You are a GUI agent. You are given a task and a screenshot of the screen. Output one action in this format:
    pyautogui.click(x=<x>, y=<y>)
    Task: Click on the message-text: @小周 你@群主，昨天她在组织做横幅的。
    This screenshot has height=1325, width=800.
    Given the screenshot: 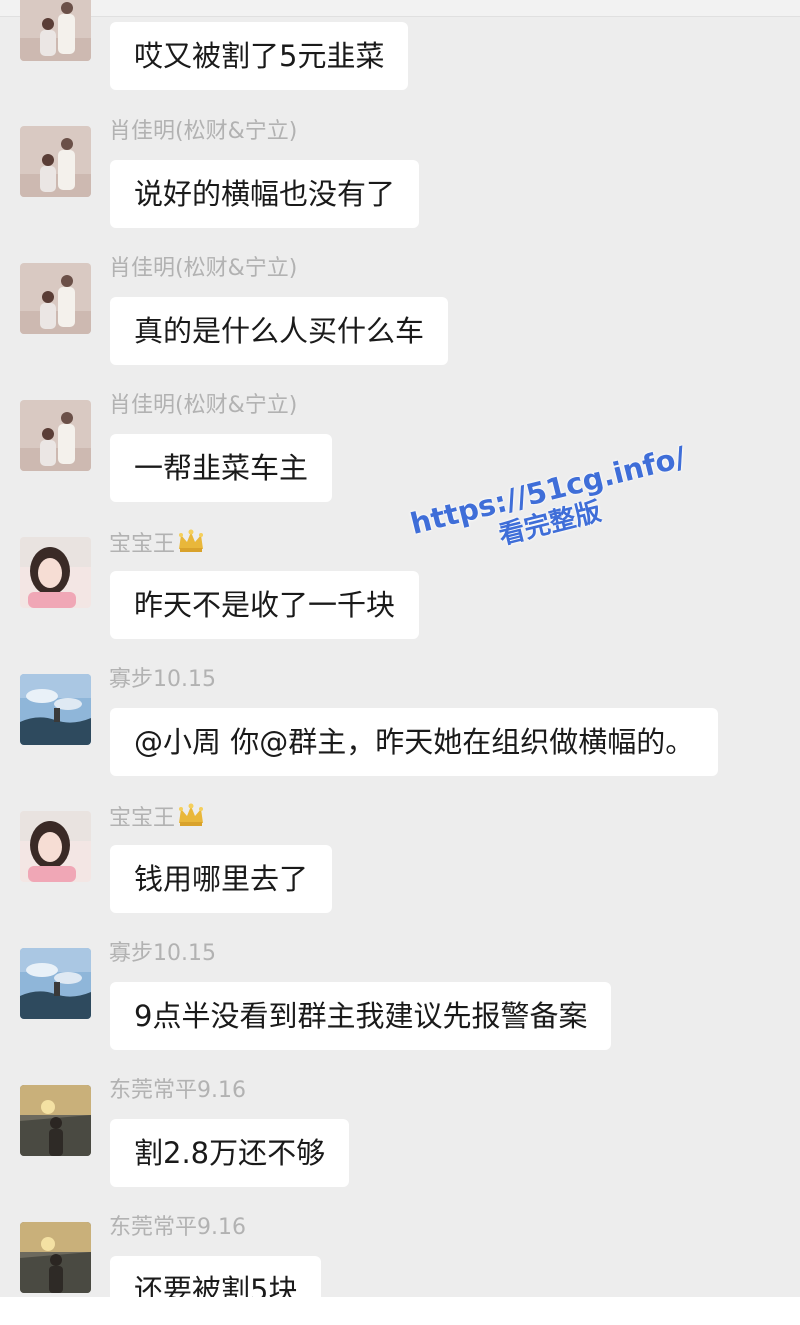 What is the action you would take?
    pyautogui.click(x=414, y=742)
    